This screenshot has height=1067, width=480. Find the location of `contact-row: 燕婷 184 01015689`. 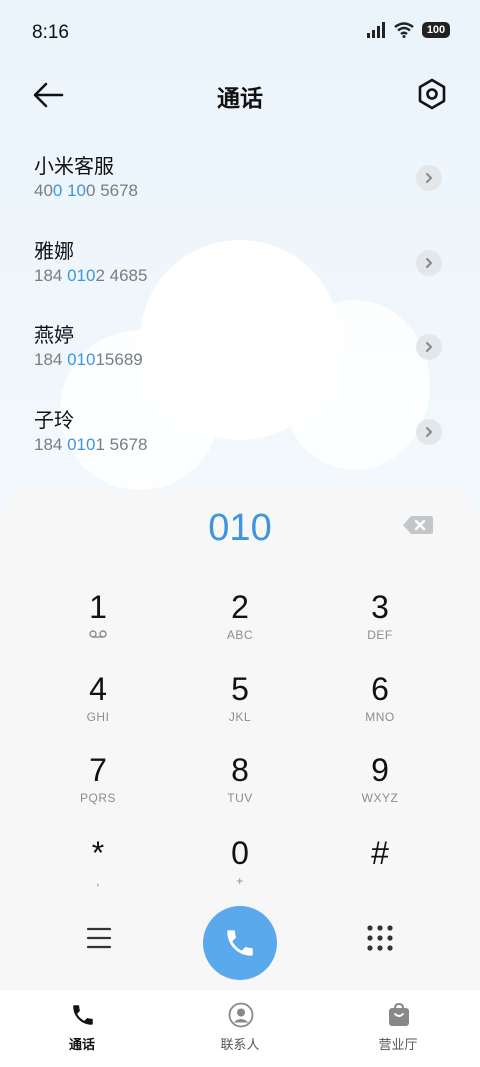

contact-row: 燕婷 184 01015689 is located at coordinates (240, 352).